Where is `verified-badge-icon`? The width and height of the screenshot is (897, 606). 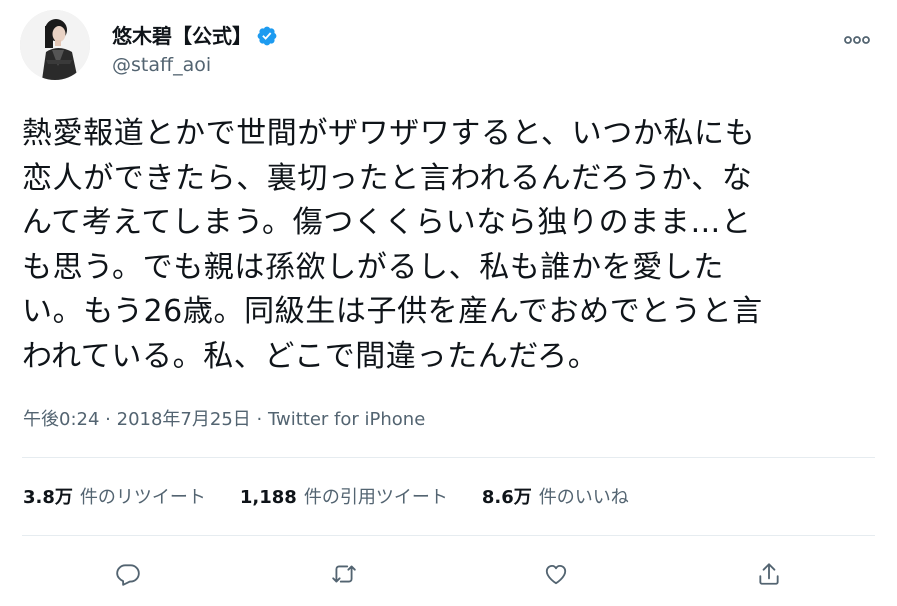
verified-badge-icon is located at coordinates (267, 36).